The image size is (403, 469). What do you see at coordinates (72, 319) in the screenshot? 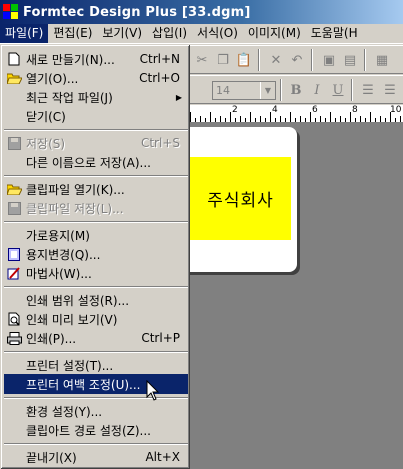
I see `menu-item-label: 인쇄 미리 보기(V)` at bounding box center [72, 319].